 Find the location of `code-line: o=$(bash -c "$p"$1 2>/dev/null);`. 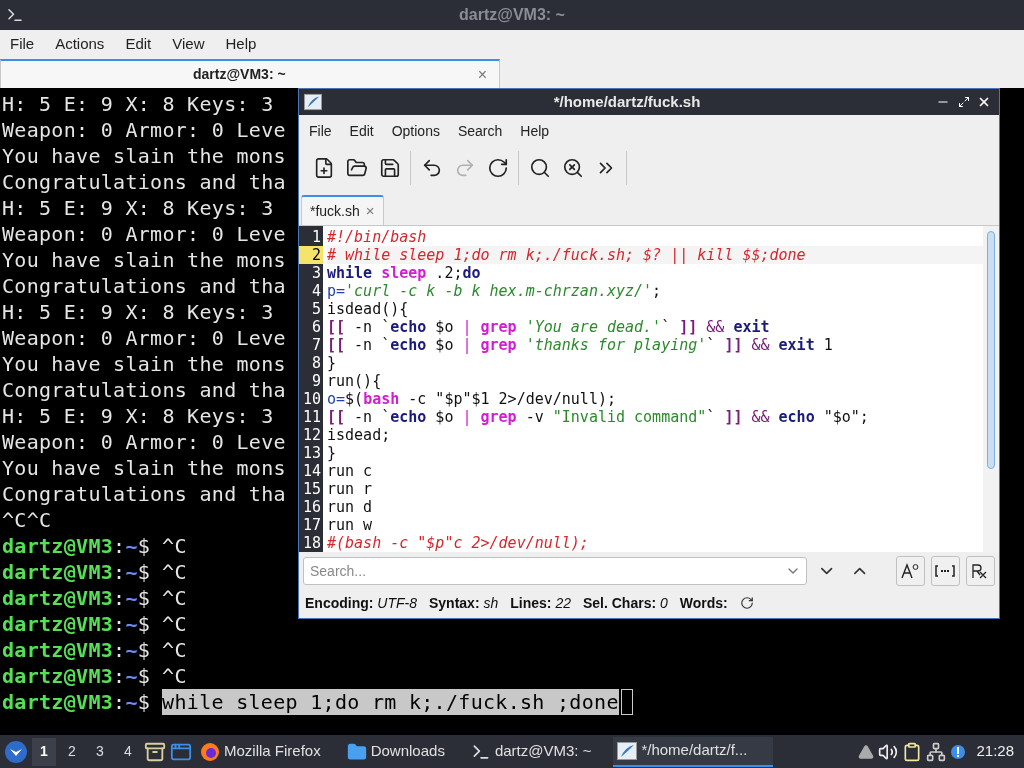

code-line: o=$(bash -c "$p"$1 2>/dev/null); is located at coordinates (471, 399).